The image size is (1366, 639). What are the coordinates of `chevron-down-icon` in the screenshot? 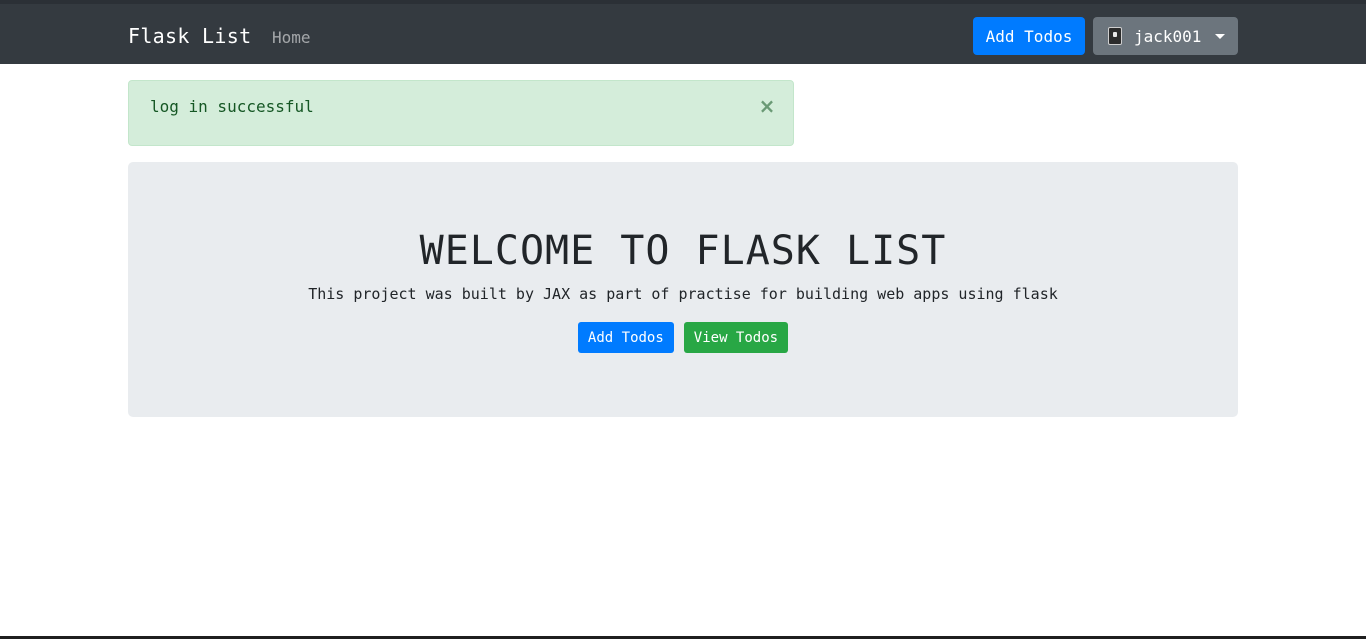 It's located at (1220, 36).